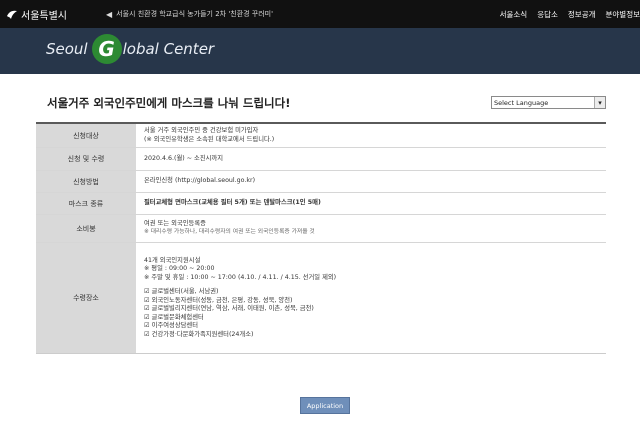 The height and width of the screenshot is (426, 640). I want to click on value-line: ※ 대리수령 가능하나, 대리수령자의 여권 또는 외국인등록증 가져올 것, so click(229, 231).